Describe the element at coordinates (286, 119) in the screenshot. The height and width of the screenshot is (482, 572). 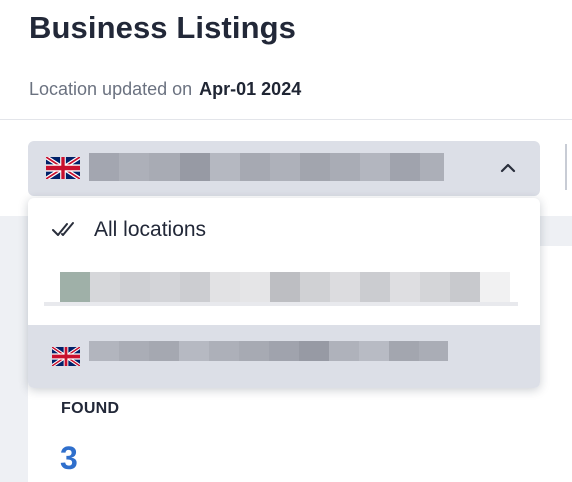
I see `header-divider` at that location.